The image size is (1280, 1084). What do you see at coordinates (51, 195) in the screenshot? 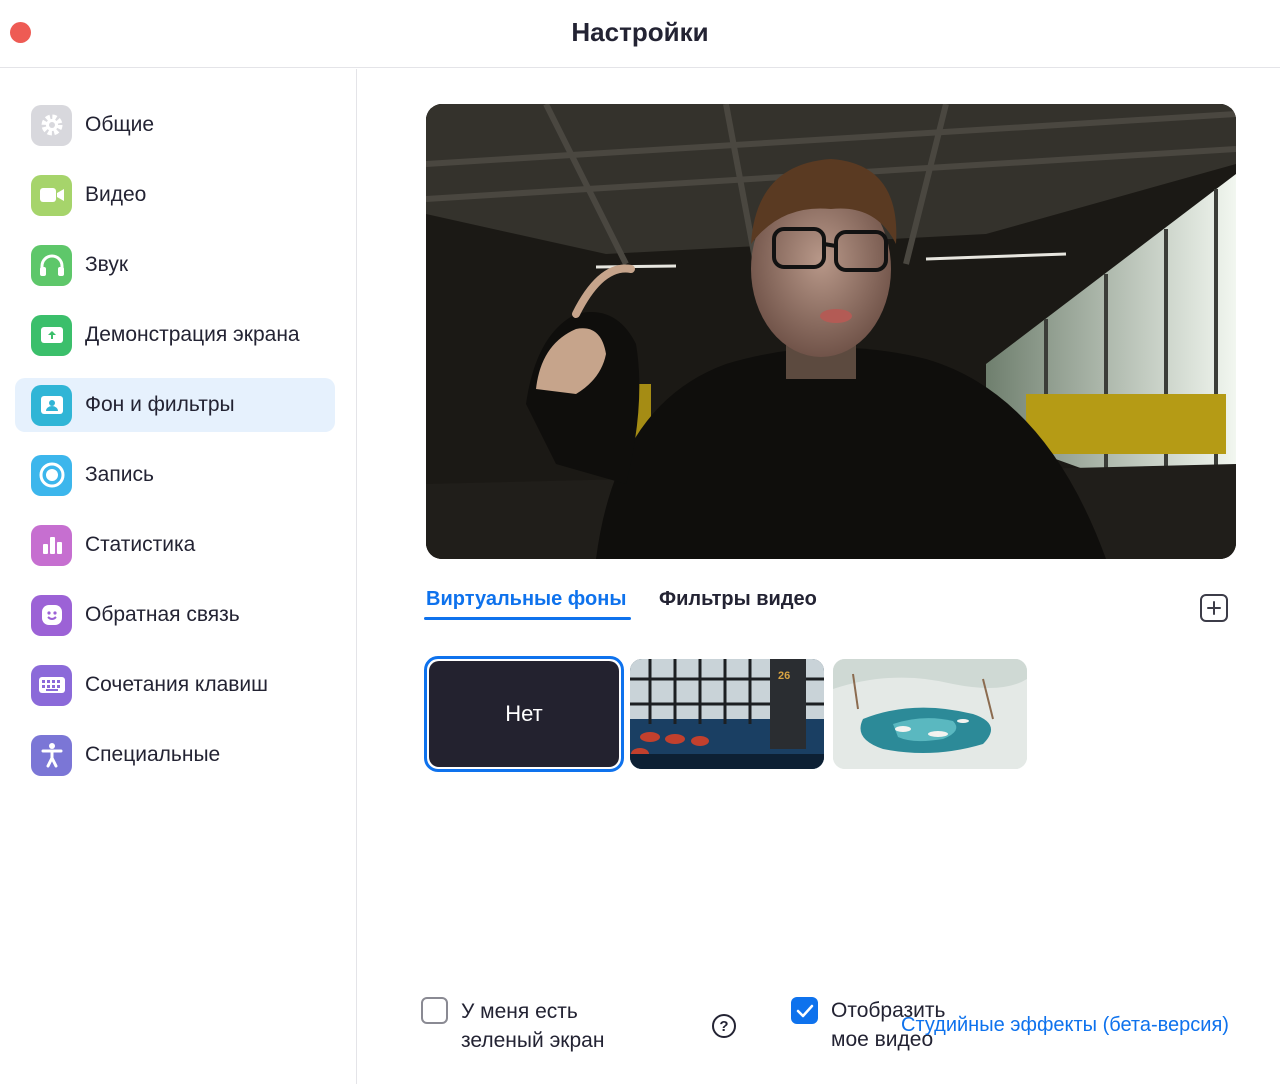
I see `video-camera-icon` at bounding box center [51, 195].